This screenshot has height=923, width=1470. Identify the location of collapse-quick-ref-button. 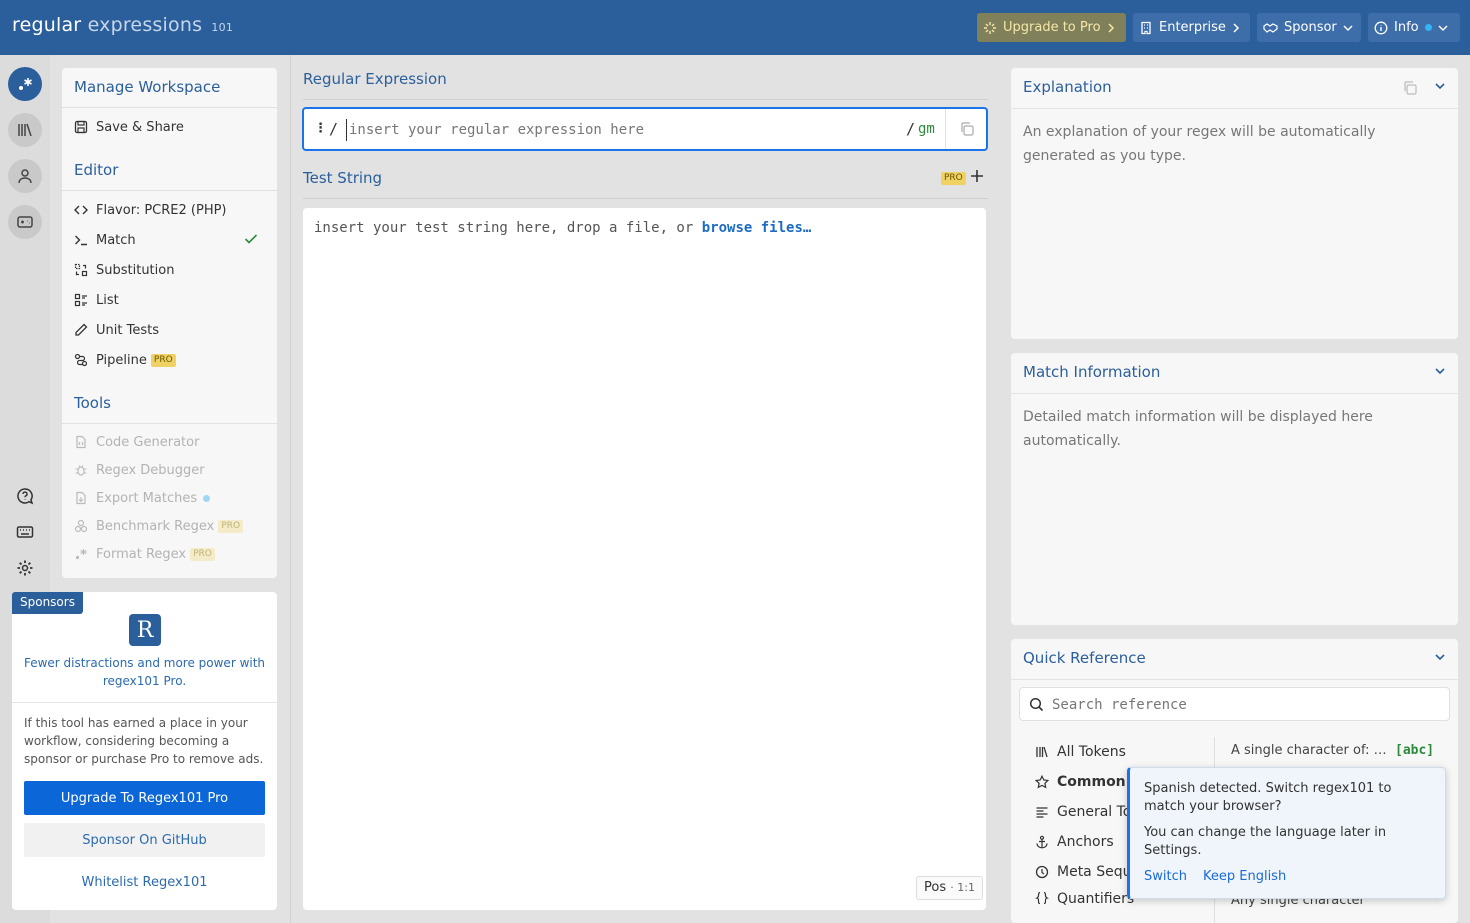
(1440, 657).